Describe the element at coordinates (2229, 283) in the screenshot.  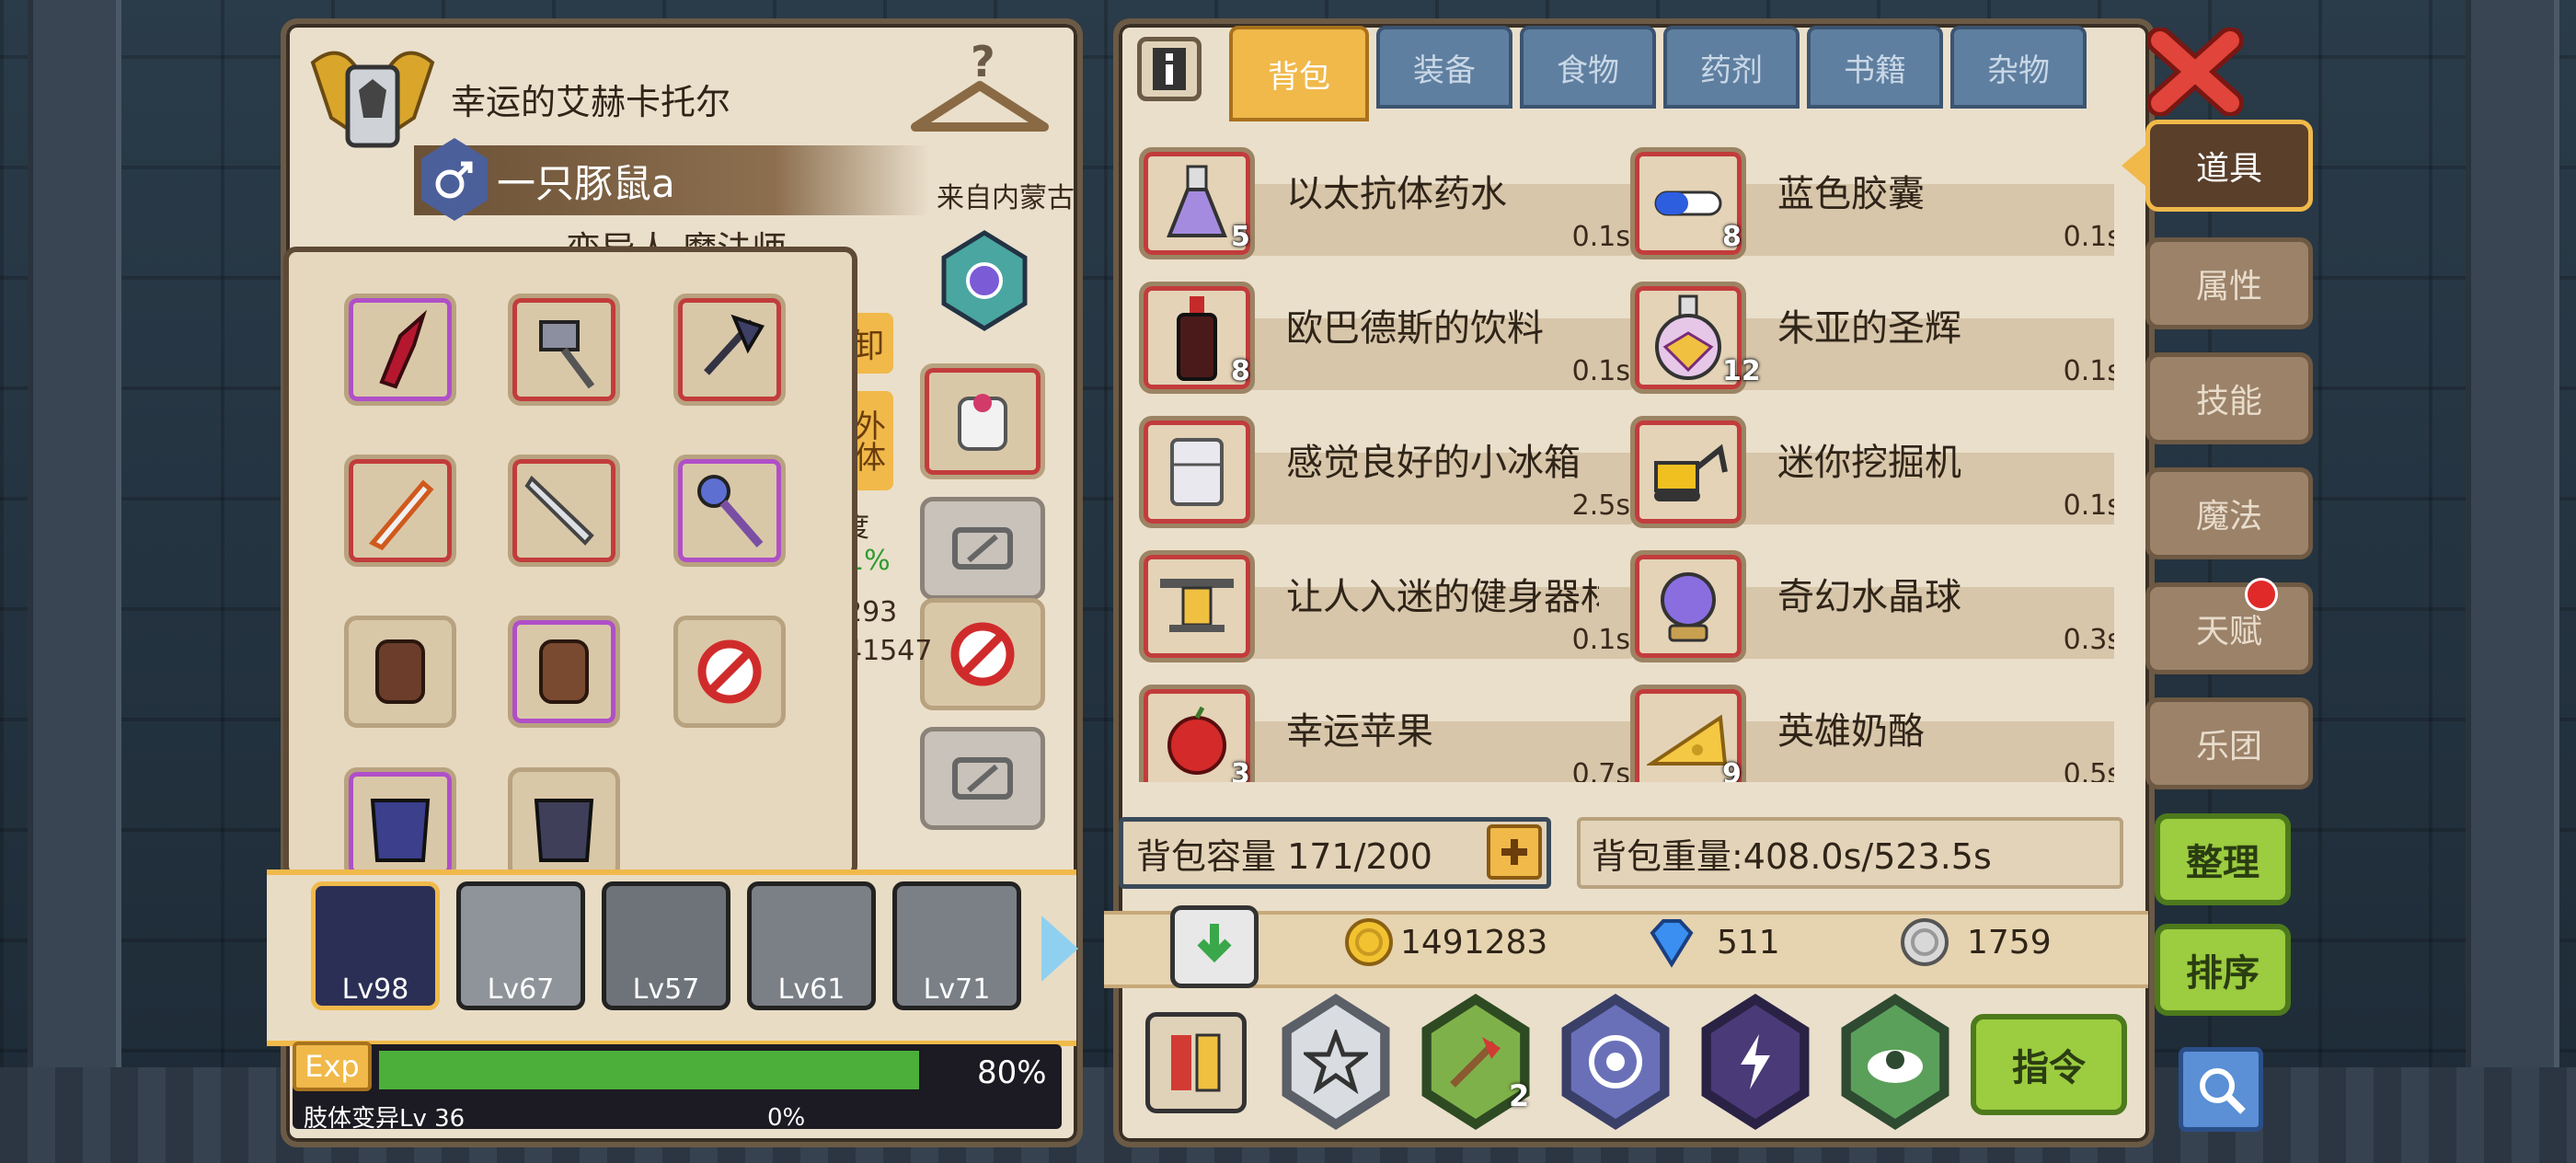
I see `side-tab-attributes: 属性` at that location.